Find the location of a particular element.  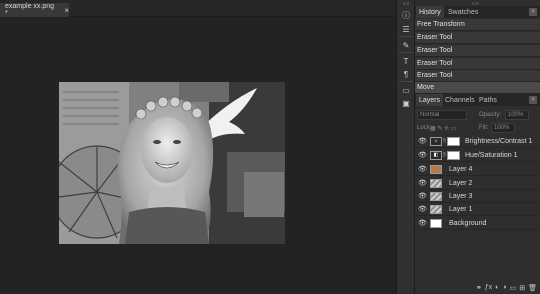

character-icon: T is located at coordinates (406, 61).